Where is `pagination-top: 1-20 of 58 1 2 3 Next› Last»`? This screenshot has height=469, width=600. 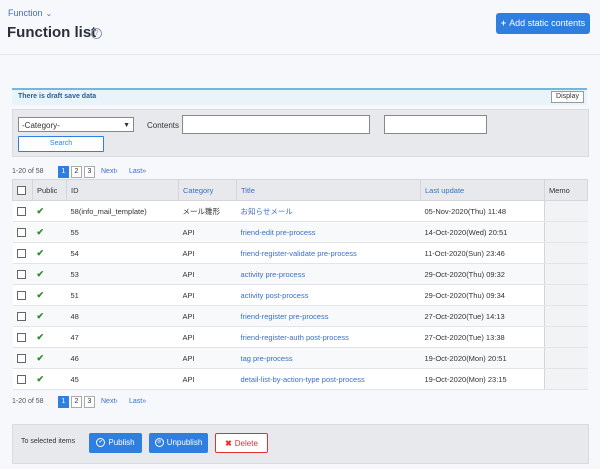
pagination-top: 1-20 of 58 1 2 3 Next› Last» is located at coordinates (112, 172).